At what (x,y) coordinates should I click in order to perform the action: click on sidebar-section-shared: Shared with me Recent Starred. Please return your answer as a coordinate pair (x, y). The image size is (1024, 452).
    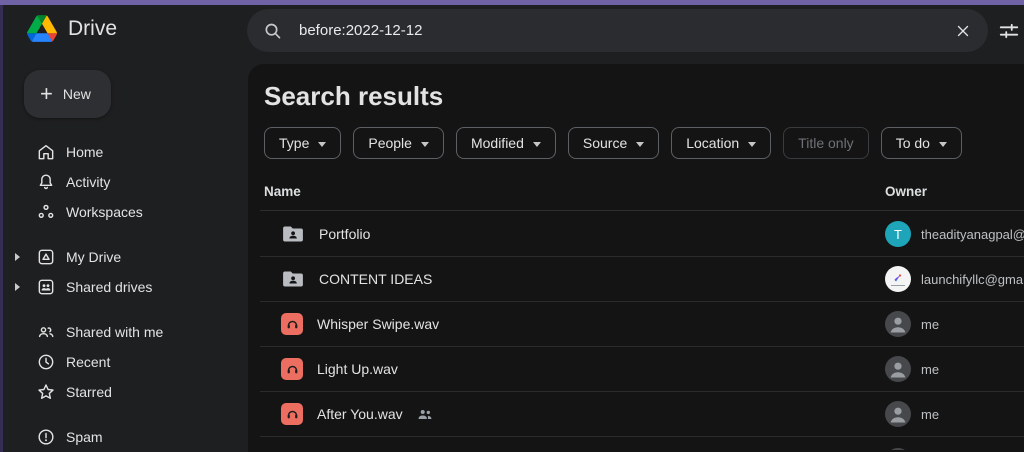
    Looking at the image, I should click on (124, 362).